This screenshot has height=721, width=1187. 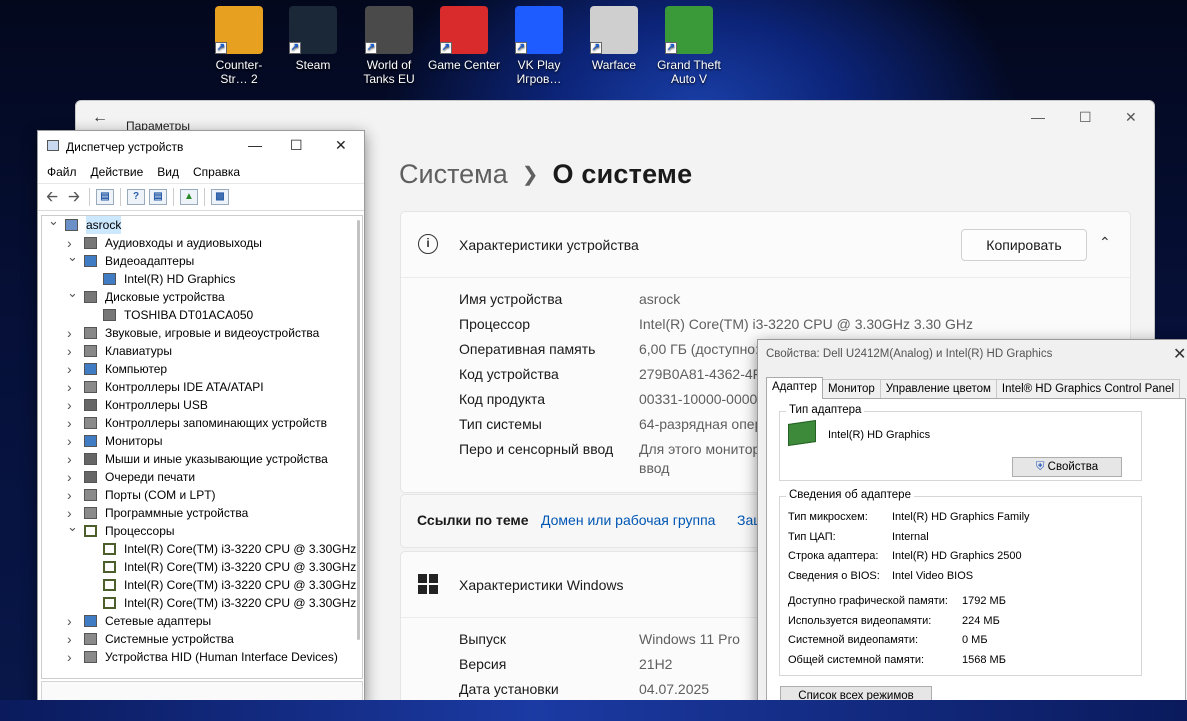 I want to click on tree-item: › Контроллеры USB, so click(x=202, y=405).